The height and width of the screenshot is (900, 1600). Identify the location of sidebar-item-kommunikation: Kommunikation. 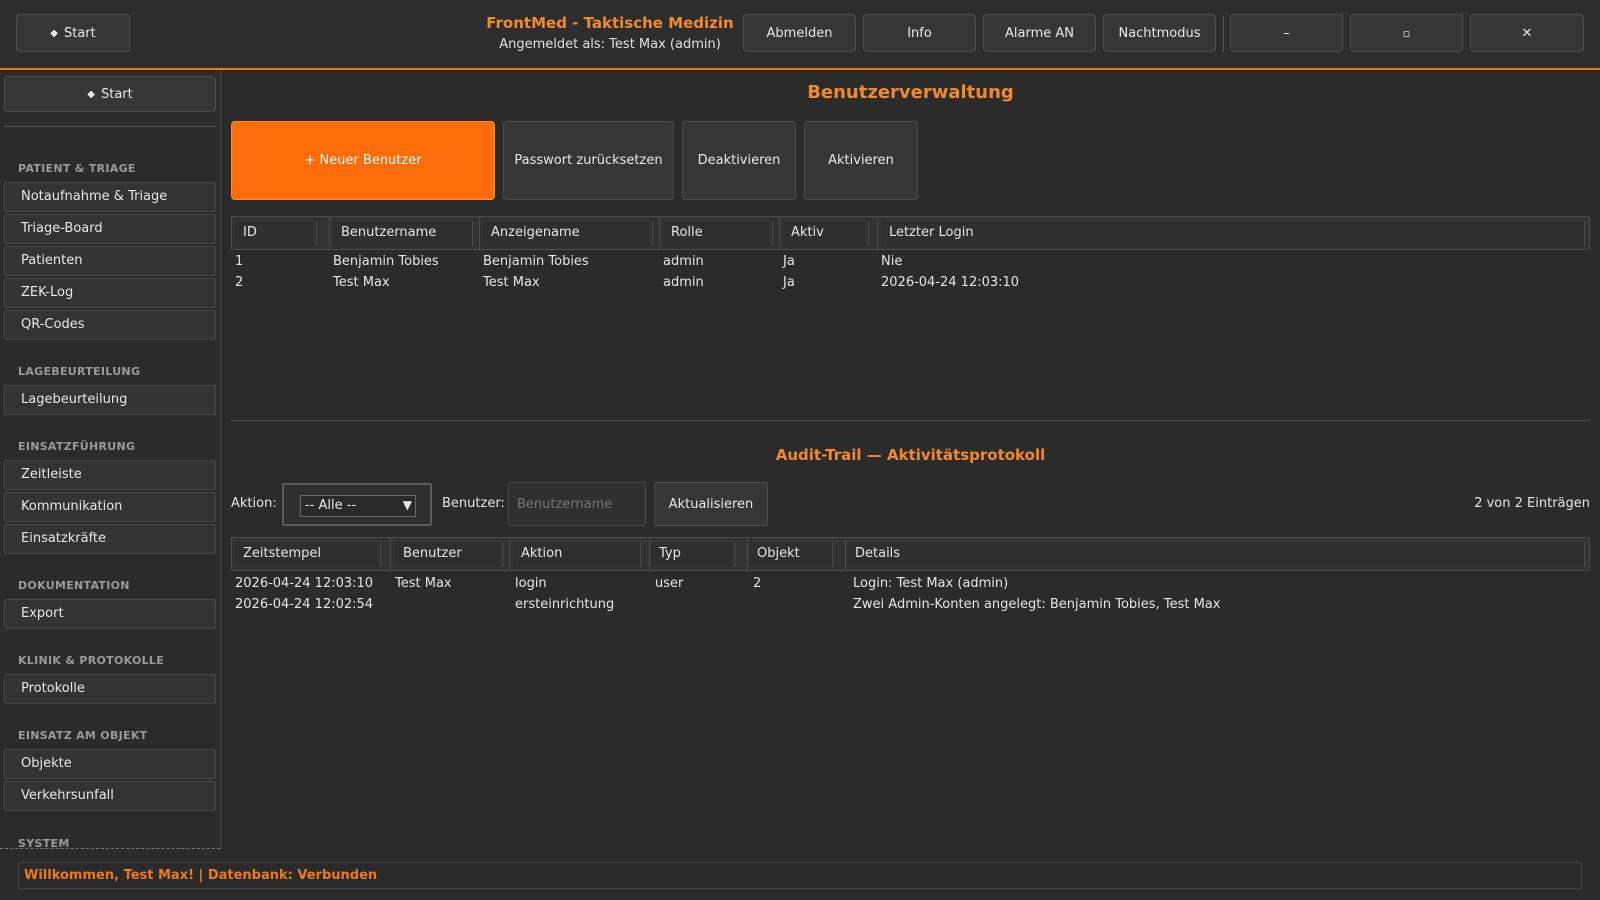
(110, 507).